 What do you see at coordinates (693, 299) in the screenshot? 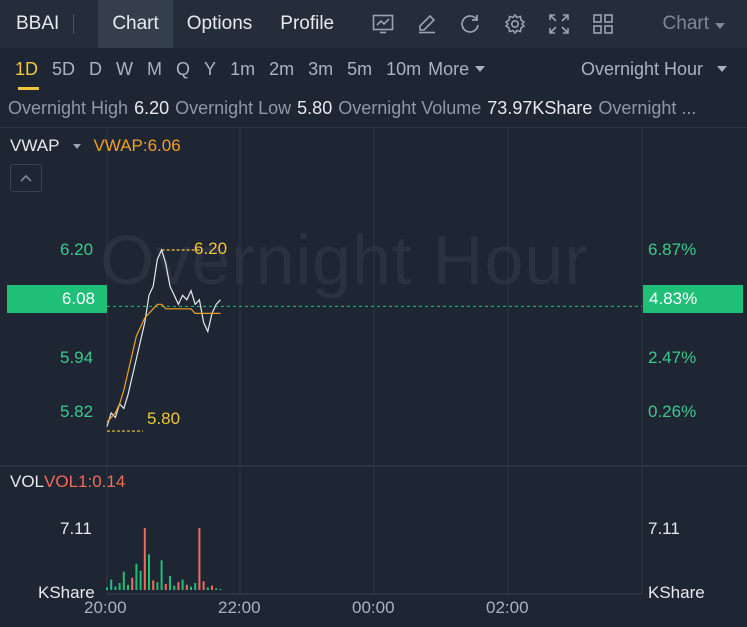
I see `last-change-pct-tag: 4.83%` at bounding box center [693, 299].